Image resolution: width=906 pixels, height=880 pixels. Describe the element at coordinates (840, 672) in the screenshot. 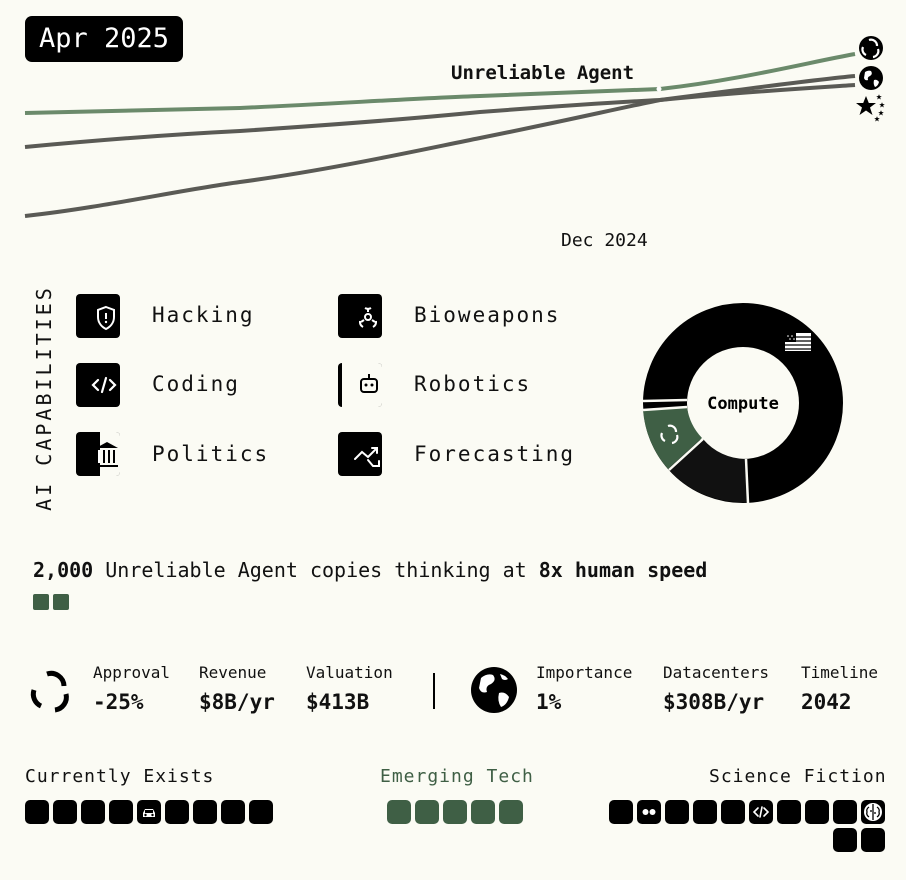

I see `stat-timeline-label: Timeline` at that location.